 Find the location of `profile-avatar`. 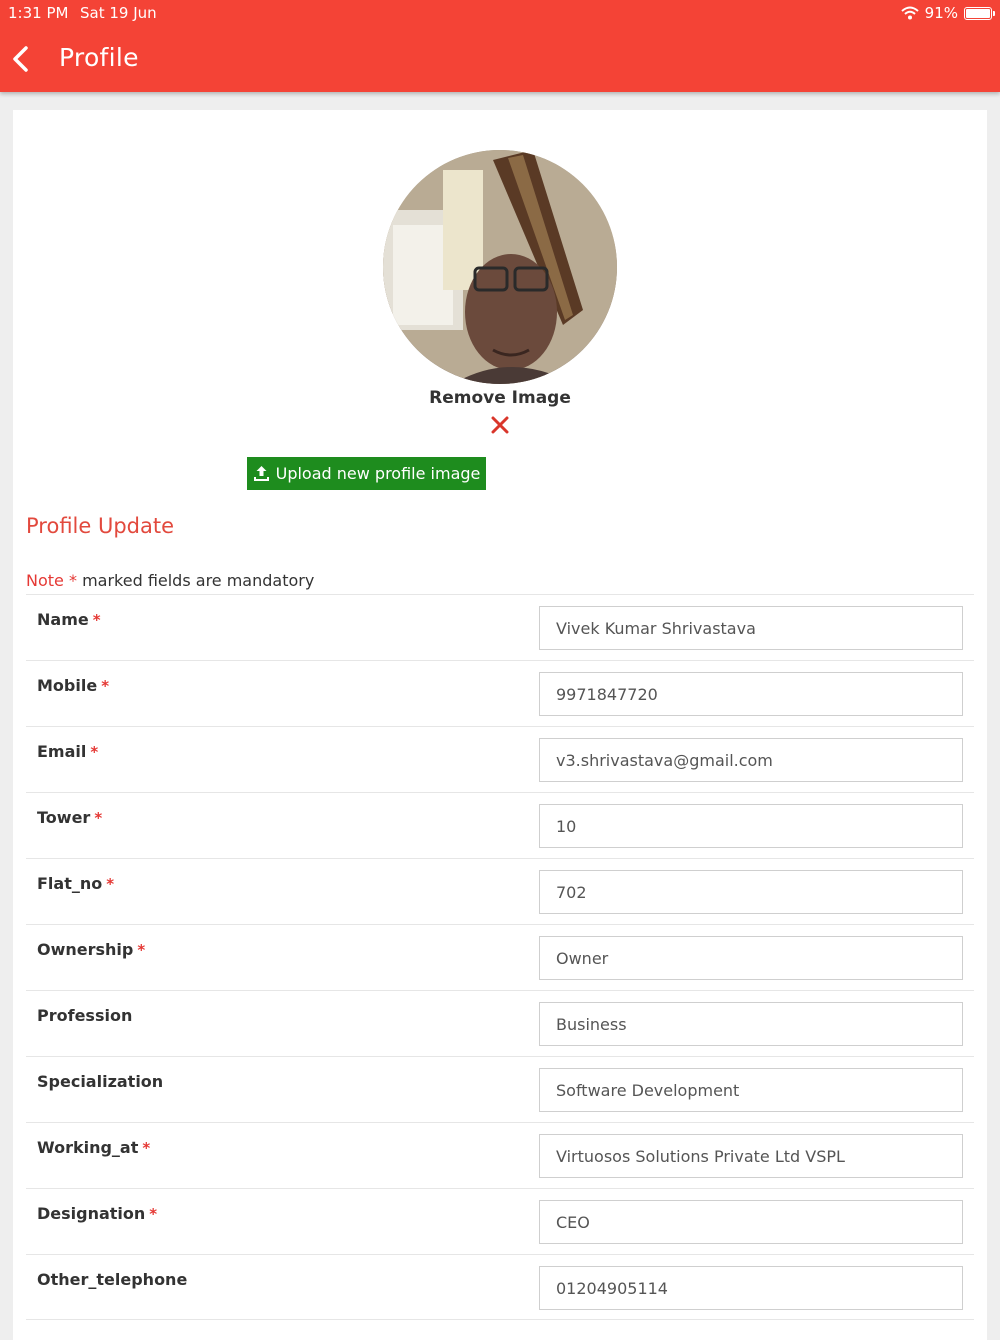

profile-avatar is located at coordinates (500, 267).